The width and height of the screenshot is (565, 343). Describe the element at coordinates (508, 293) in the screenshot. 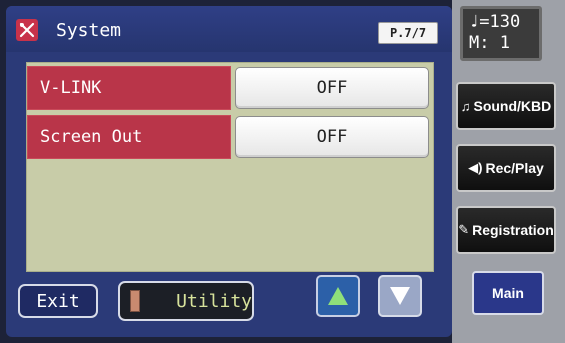

I see `main-button: Main` at that location.